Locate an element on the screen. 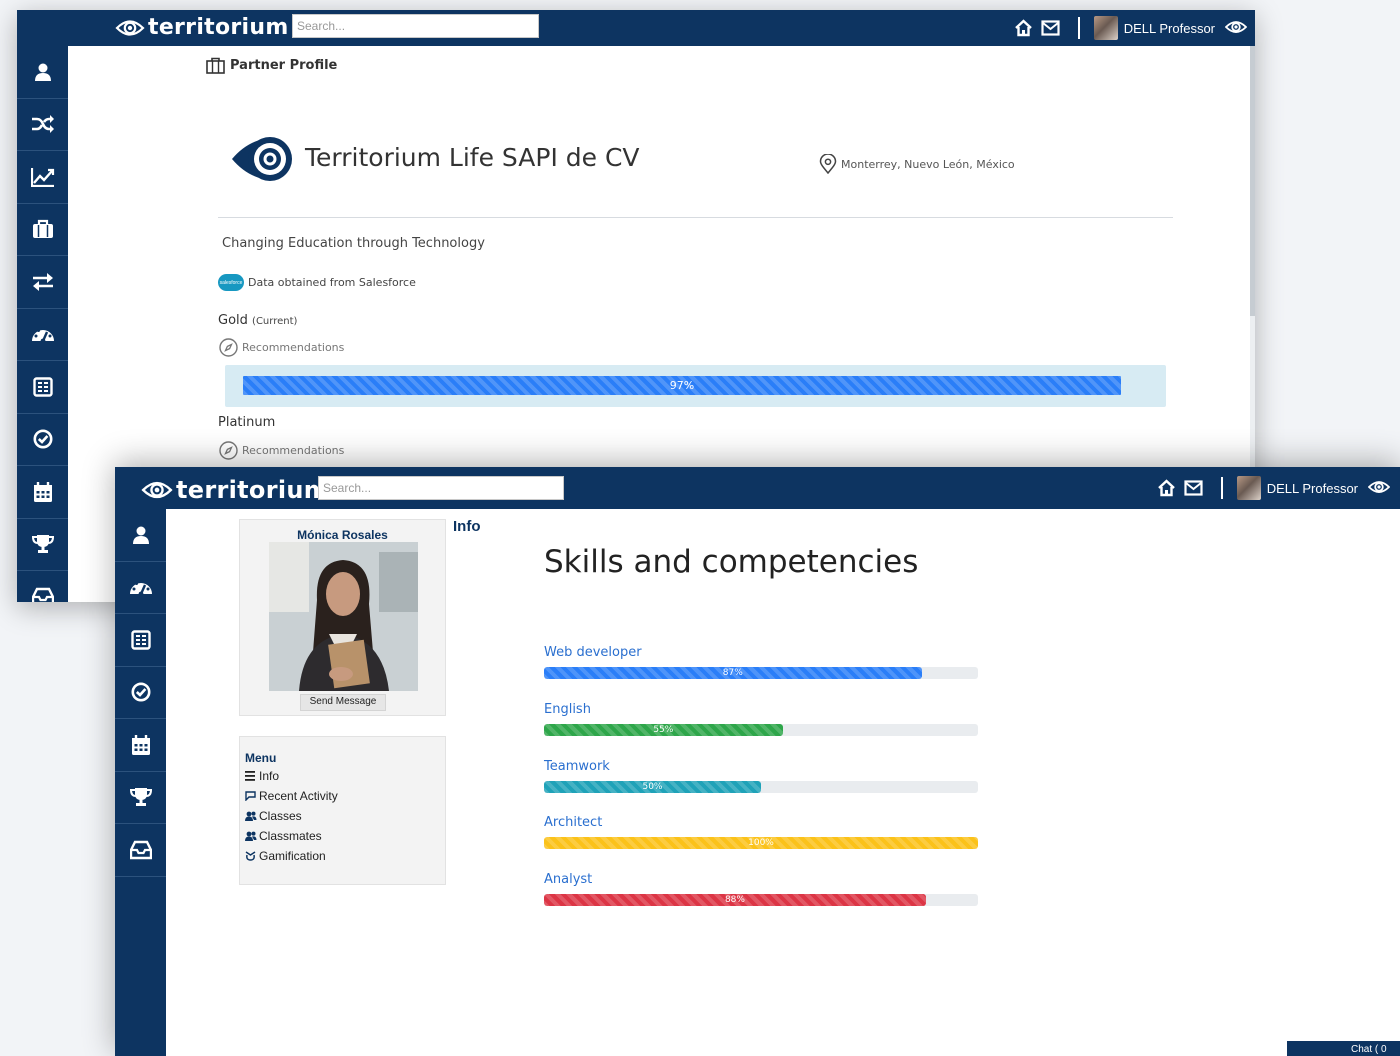 The width and height of the screenshot is (1400, 1056). student-portrait-icon is located at coordinates (343, 616).